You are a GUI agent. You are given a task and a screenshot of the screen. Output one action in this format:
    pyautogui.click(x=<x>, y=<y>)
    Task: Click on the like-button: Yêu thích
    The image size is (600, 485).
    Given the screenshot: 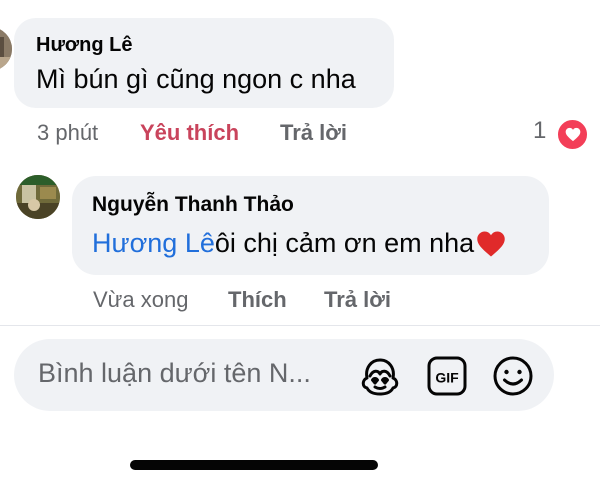 What is the action you would take?
    pyautogui.click(x=189, y=133)
    